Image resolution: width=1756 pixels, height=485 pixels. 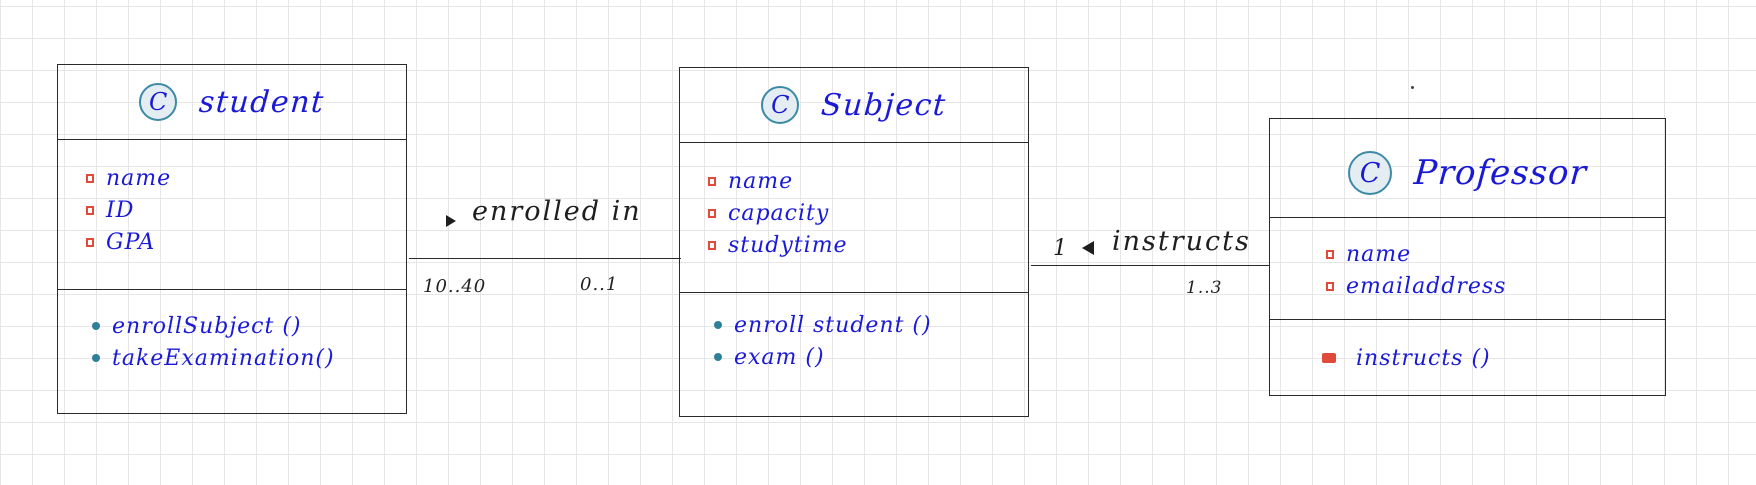 I want to click on class-header: C student, so click(x=232, y=102).